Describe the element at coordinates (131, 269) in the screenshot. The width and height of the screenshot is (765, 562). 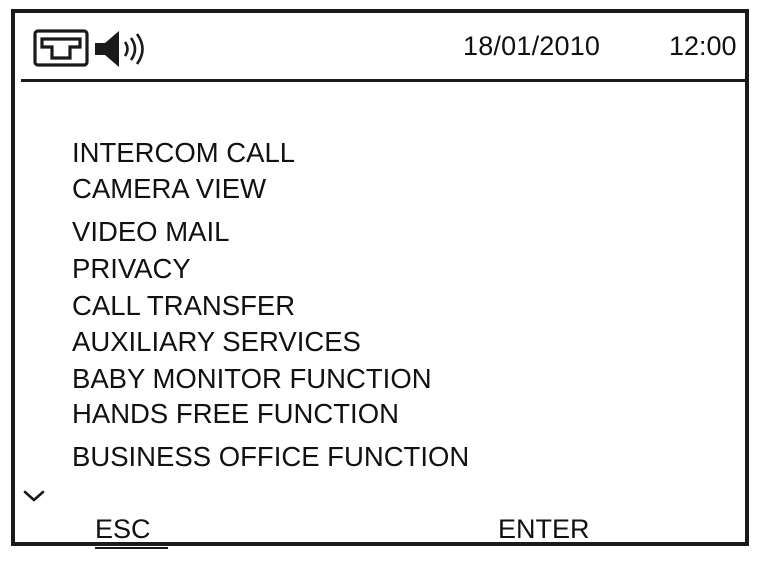
I see `menu-item-privacy: PRIVACY` at that location.